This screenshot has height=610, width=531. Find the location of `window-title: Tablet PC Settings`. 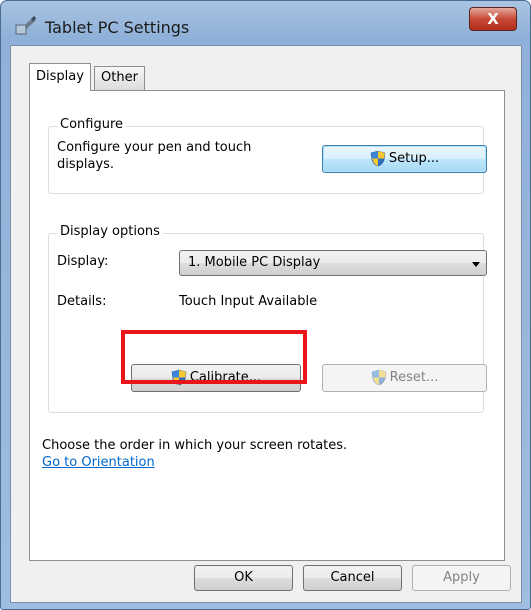

window-title: Tablet PC Settings is located at coordinates (117, 27).